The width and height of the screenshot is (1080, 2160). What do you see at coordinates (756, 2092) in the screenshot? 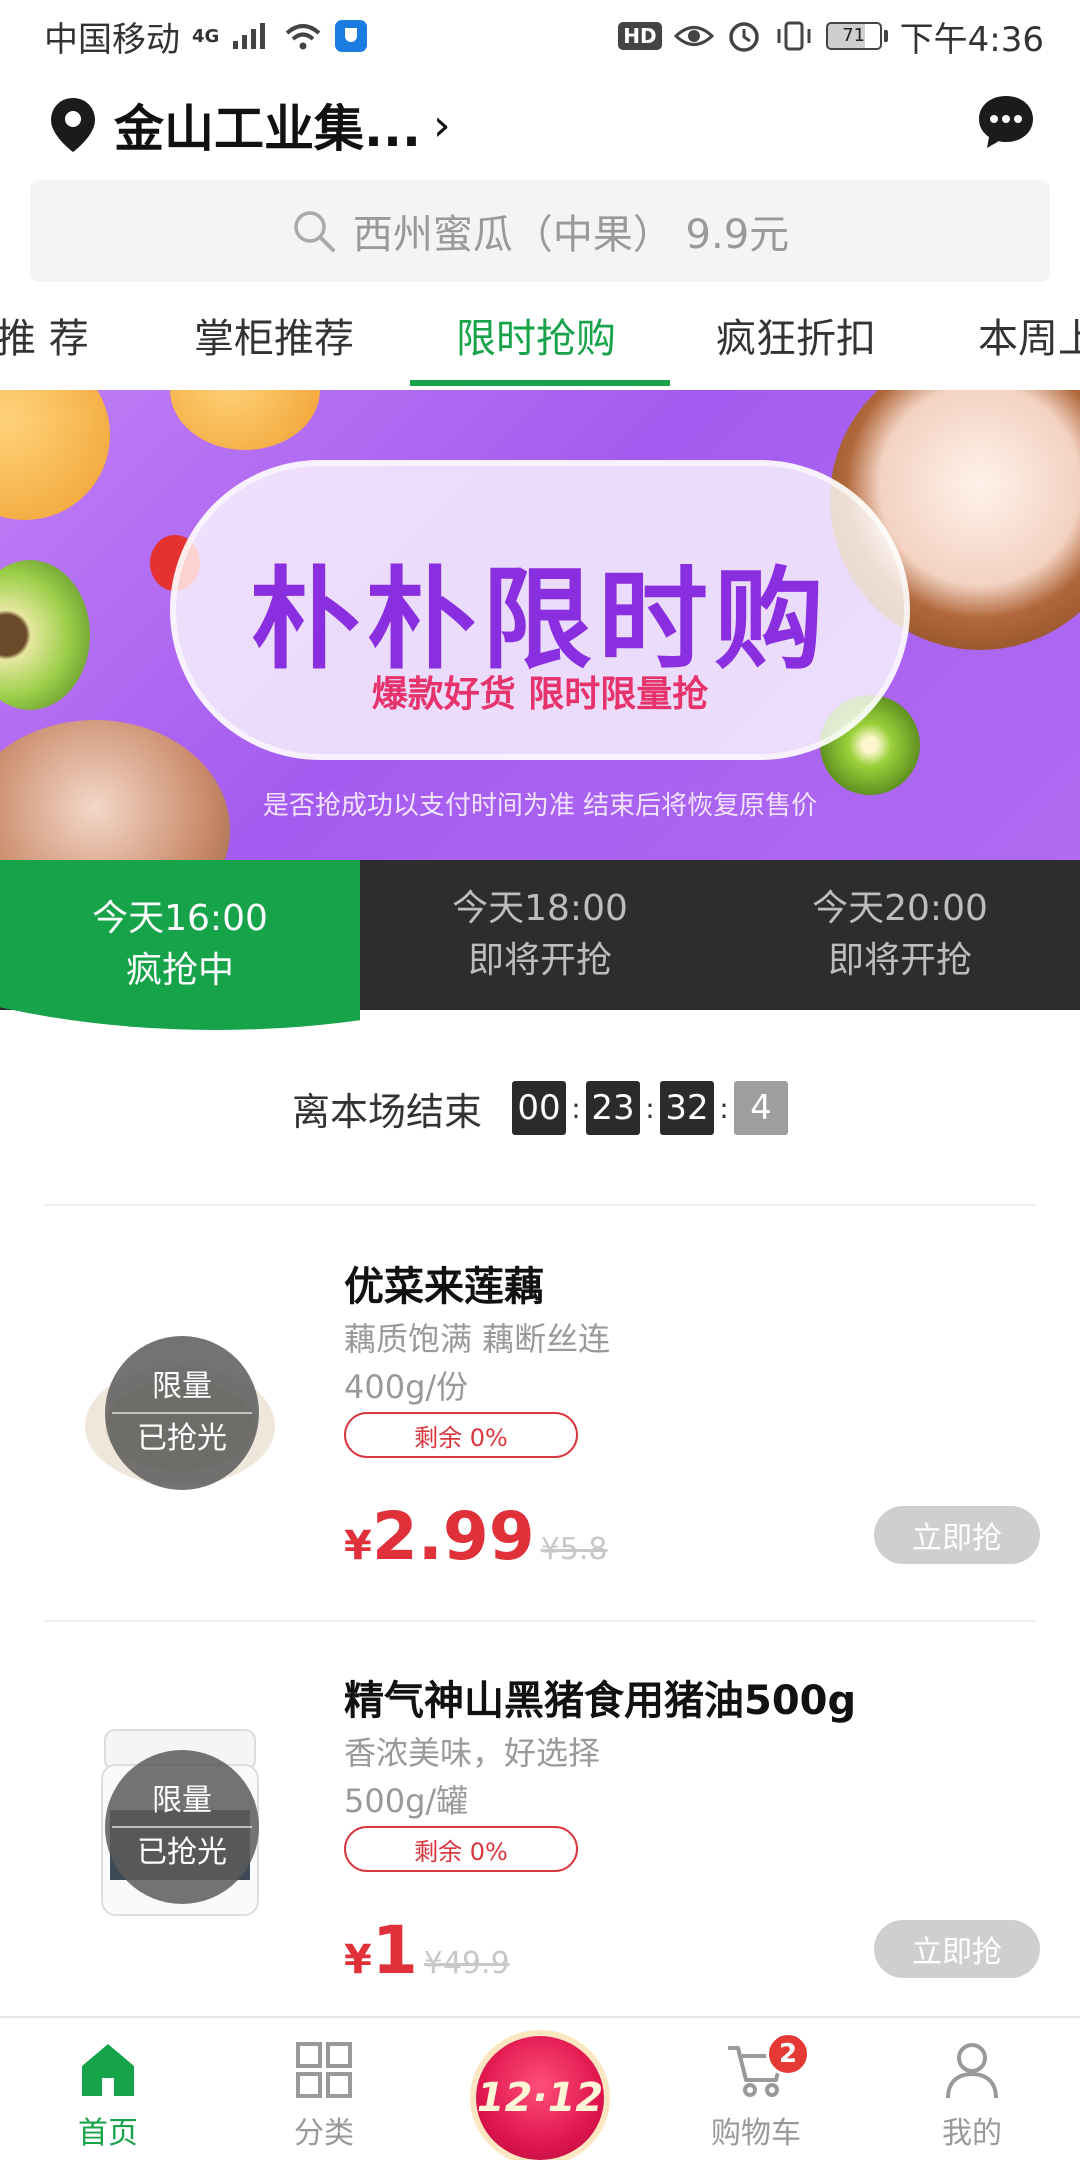
I see `nav-cart: 2 购物车` at bounding box center [756, 2092].